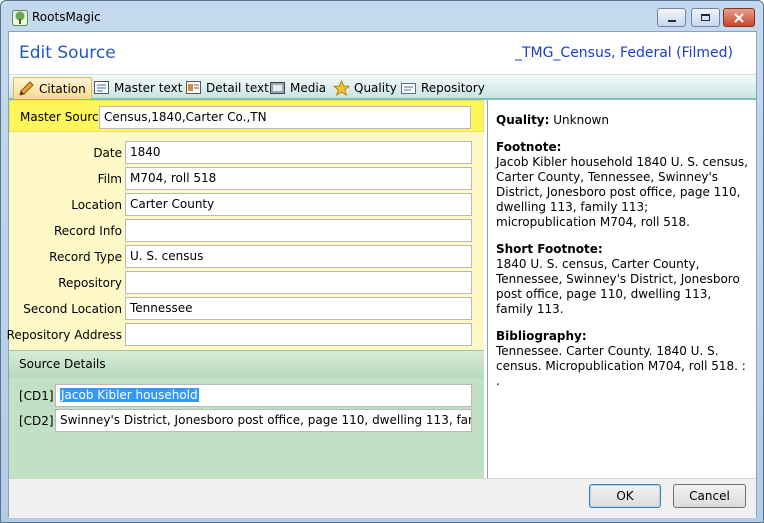  Describe the element at coordinates (129, 395) in the screenshot. I see `cd1-selected-text: Jacob Kibler household` at that location.